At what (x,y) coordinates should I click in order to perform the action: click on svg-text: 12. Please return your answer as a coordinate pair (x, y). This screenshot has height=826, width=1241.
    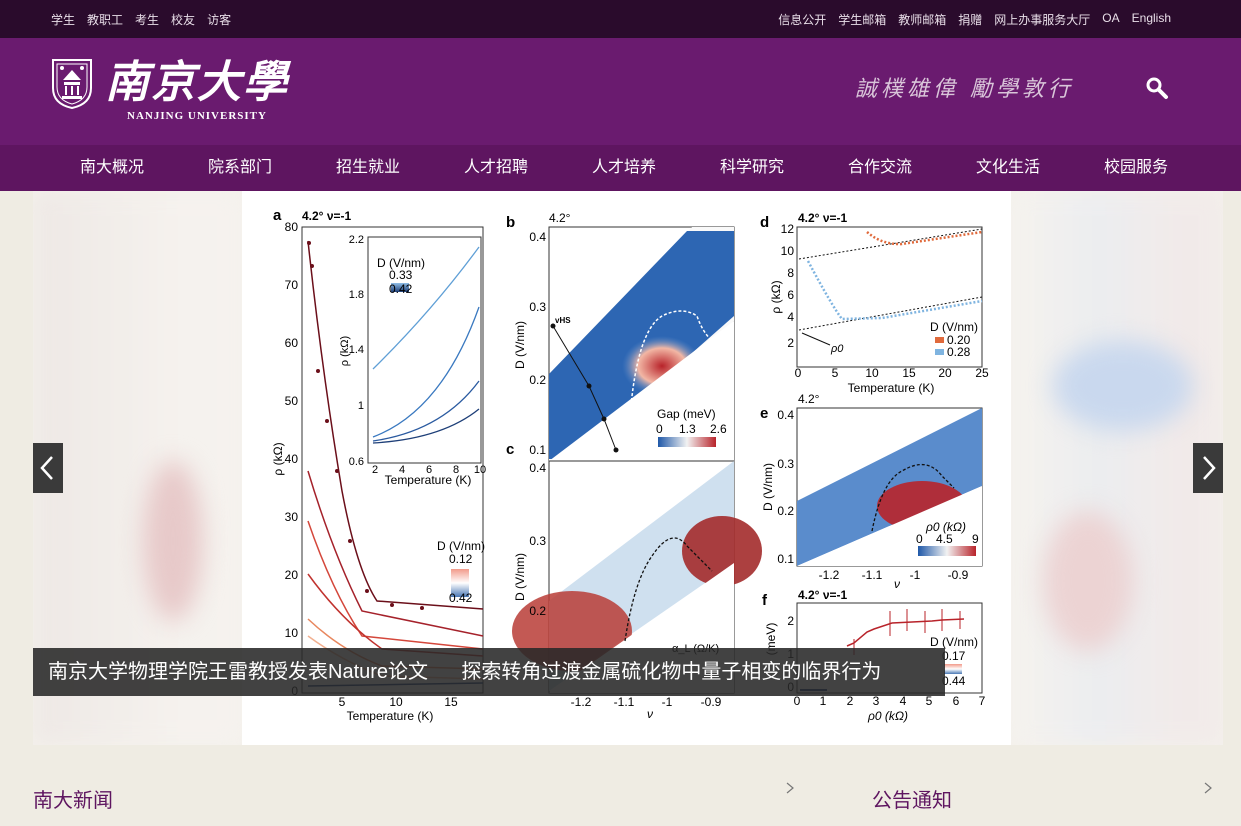
    Looking at the image, I should click on (788, 229).